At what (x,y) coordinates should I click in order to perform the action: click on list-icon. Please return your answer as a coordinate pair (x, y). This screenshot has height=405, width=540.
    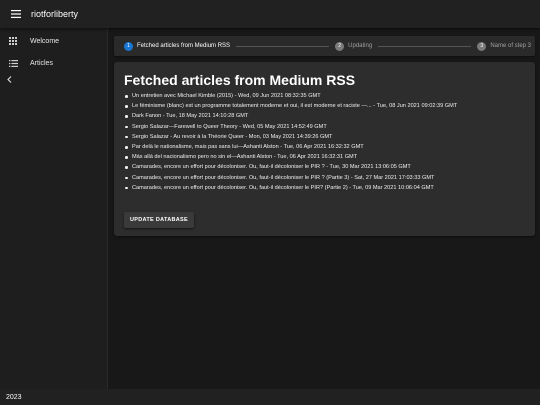
    Looking at the image, I should click on (13, 63).